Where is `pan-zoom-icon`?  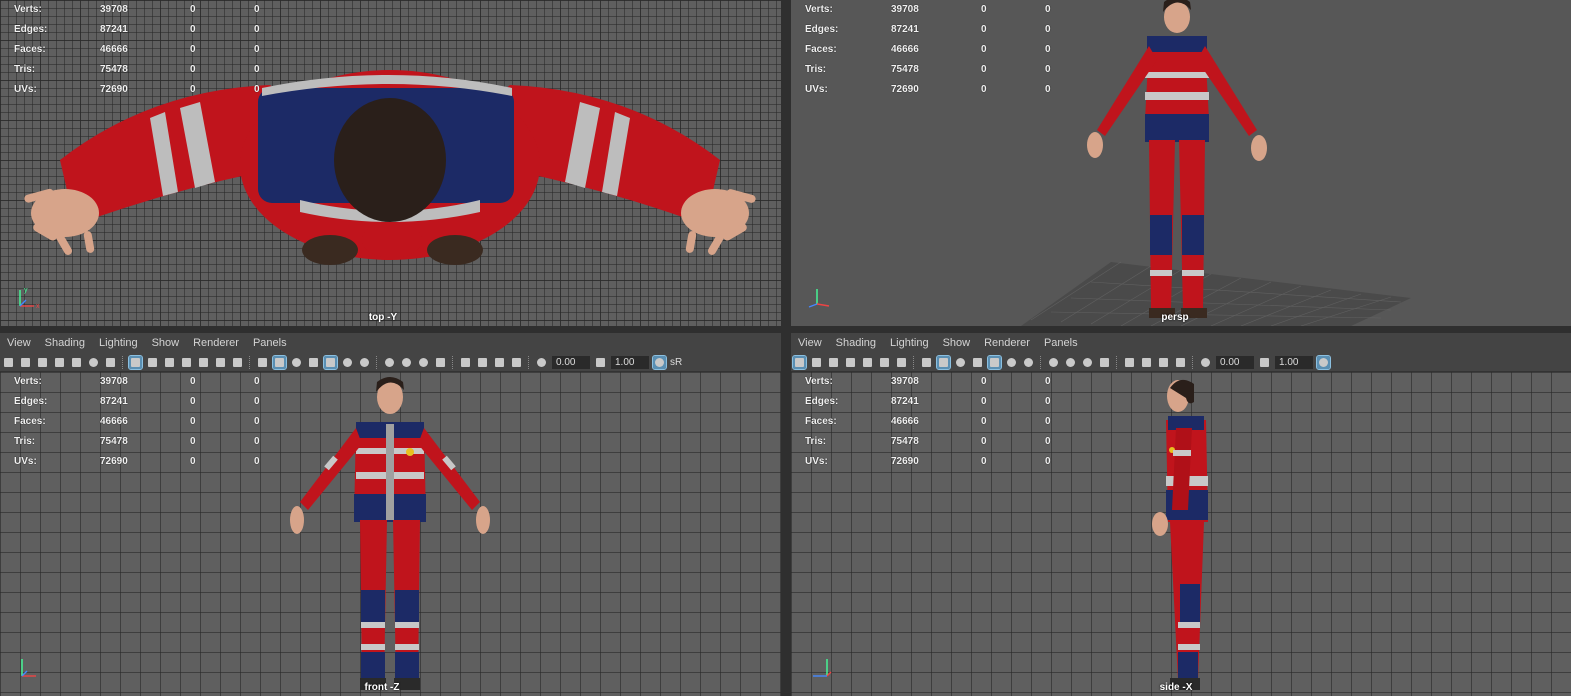
pan-zoom-icon is located at coordinates (93, 362).